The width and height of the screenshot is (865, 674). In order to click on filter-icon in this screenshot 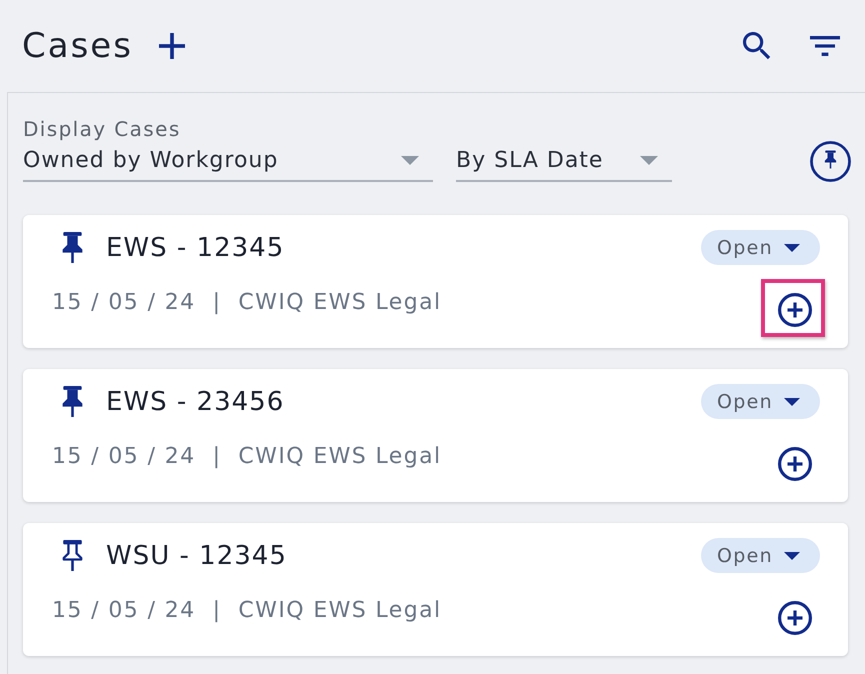, I will do `click(825, 46)`.